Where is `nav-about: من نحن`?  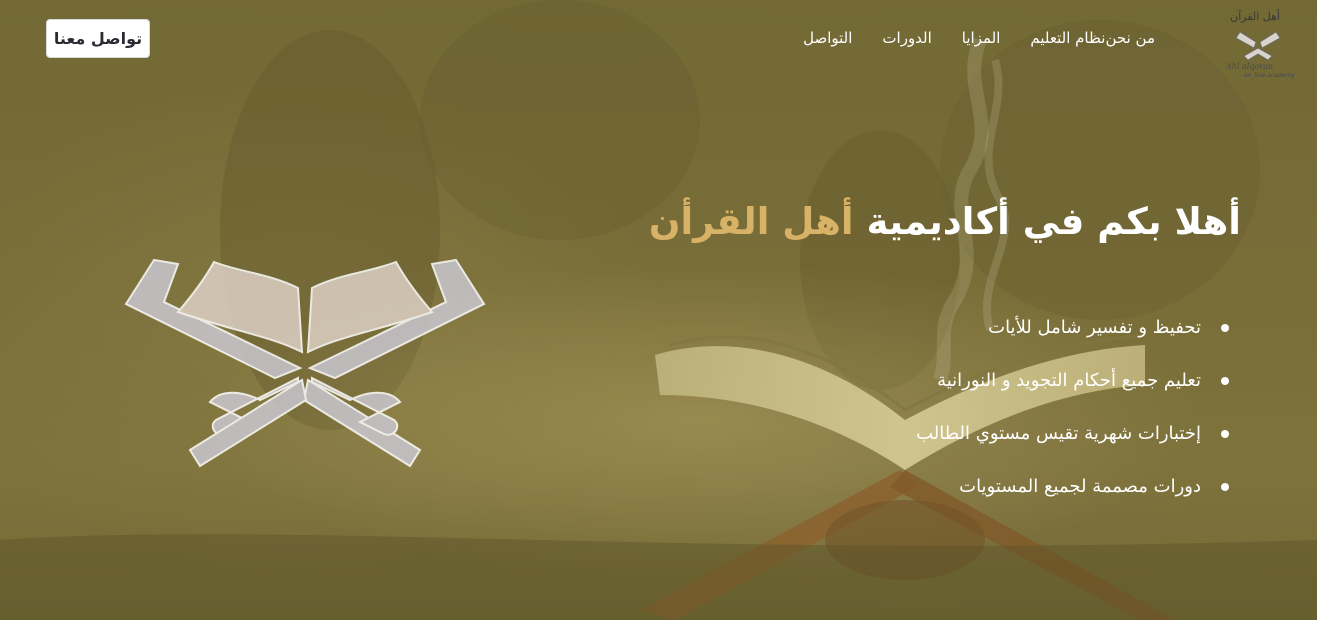 nav-about: من نحن is located at coordinates (1131, 38).